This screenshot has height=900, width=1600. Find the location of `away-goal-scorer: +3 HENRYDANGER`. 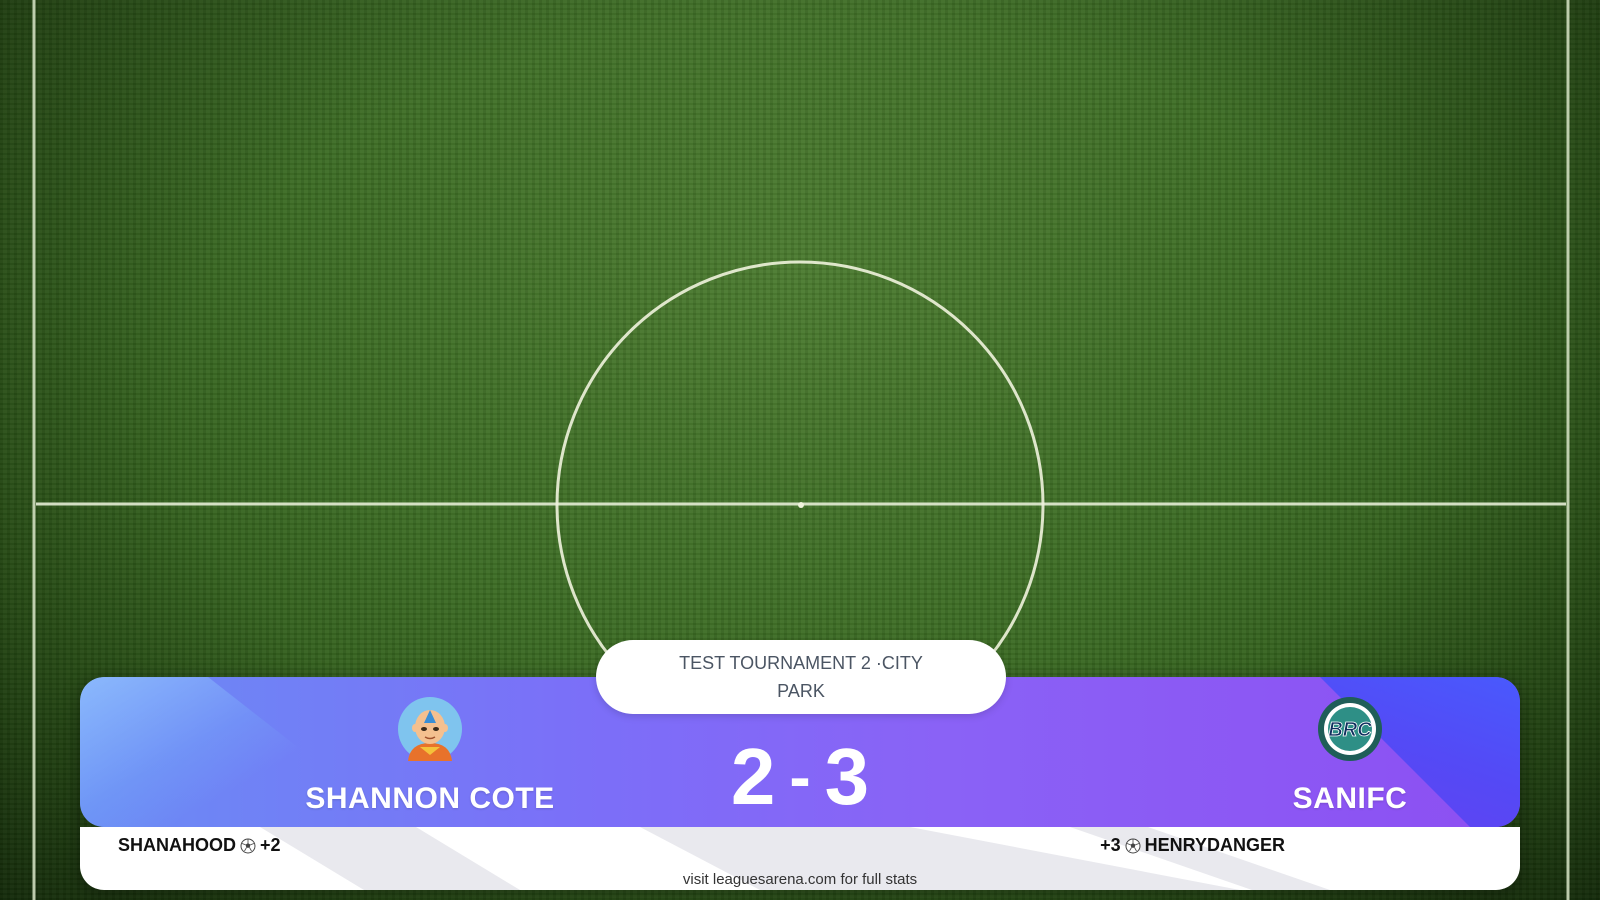

away-goal-scorer: +3 HENRYDANGER is located at coordinates (1192, 845).